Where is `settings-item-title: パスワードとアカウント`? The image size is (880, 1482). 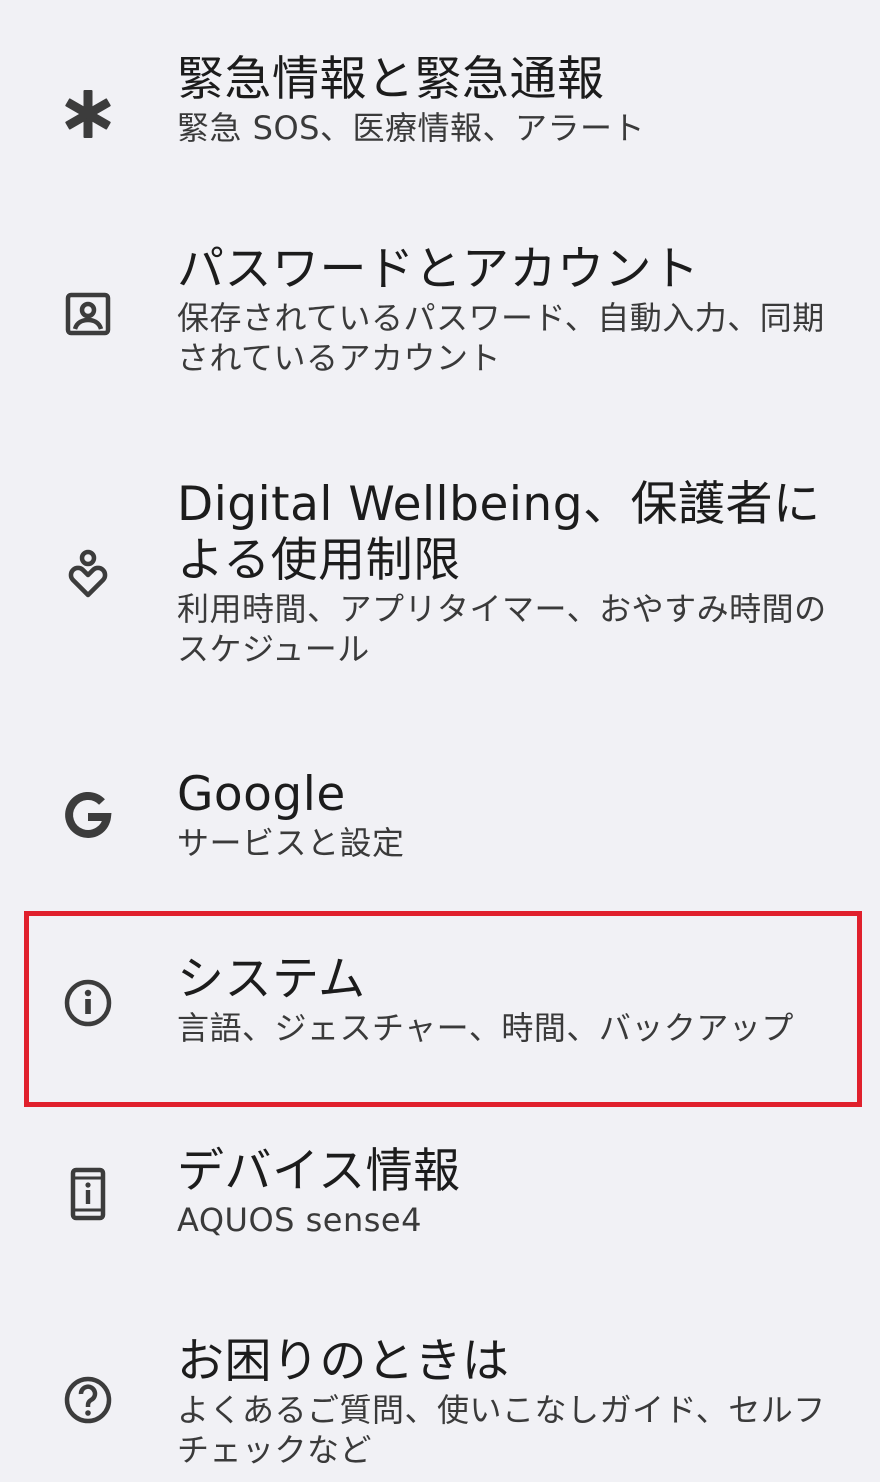
settings-item-title: パスワードとアカウント is located at coordinates (438, 269).